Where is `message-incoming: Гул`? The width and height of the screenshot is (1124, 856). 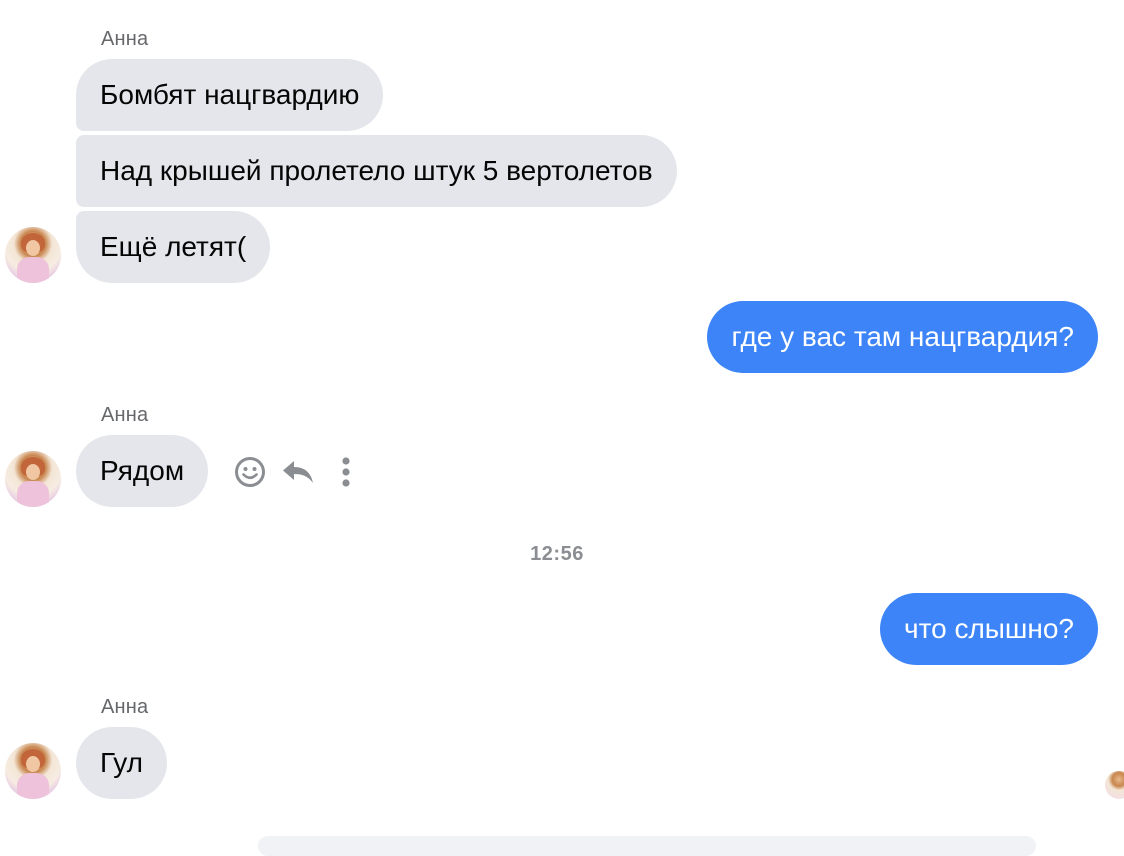
message-incoming: Гул is located at coordinates (122, 763).